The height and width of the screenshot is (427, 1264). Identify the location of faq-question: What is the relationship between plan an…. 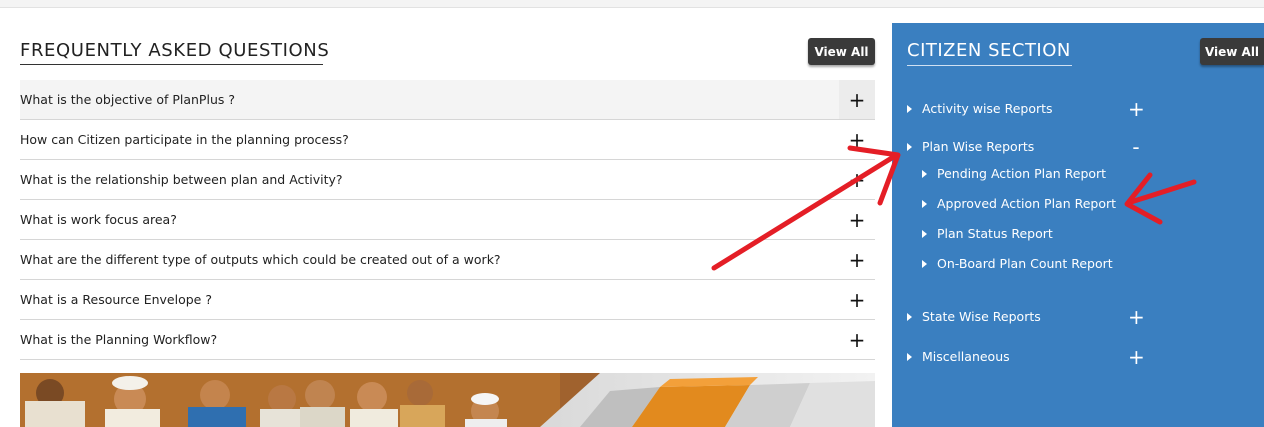
(181, 179).